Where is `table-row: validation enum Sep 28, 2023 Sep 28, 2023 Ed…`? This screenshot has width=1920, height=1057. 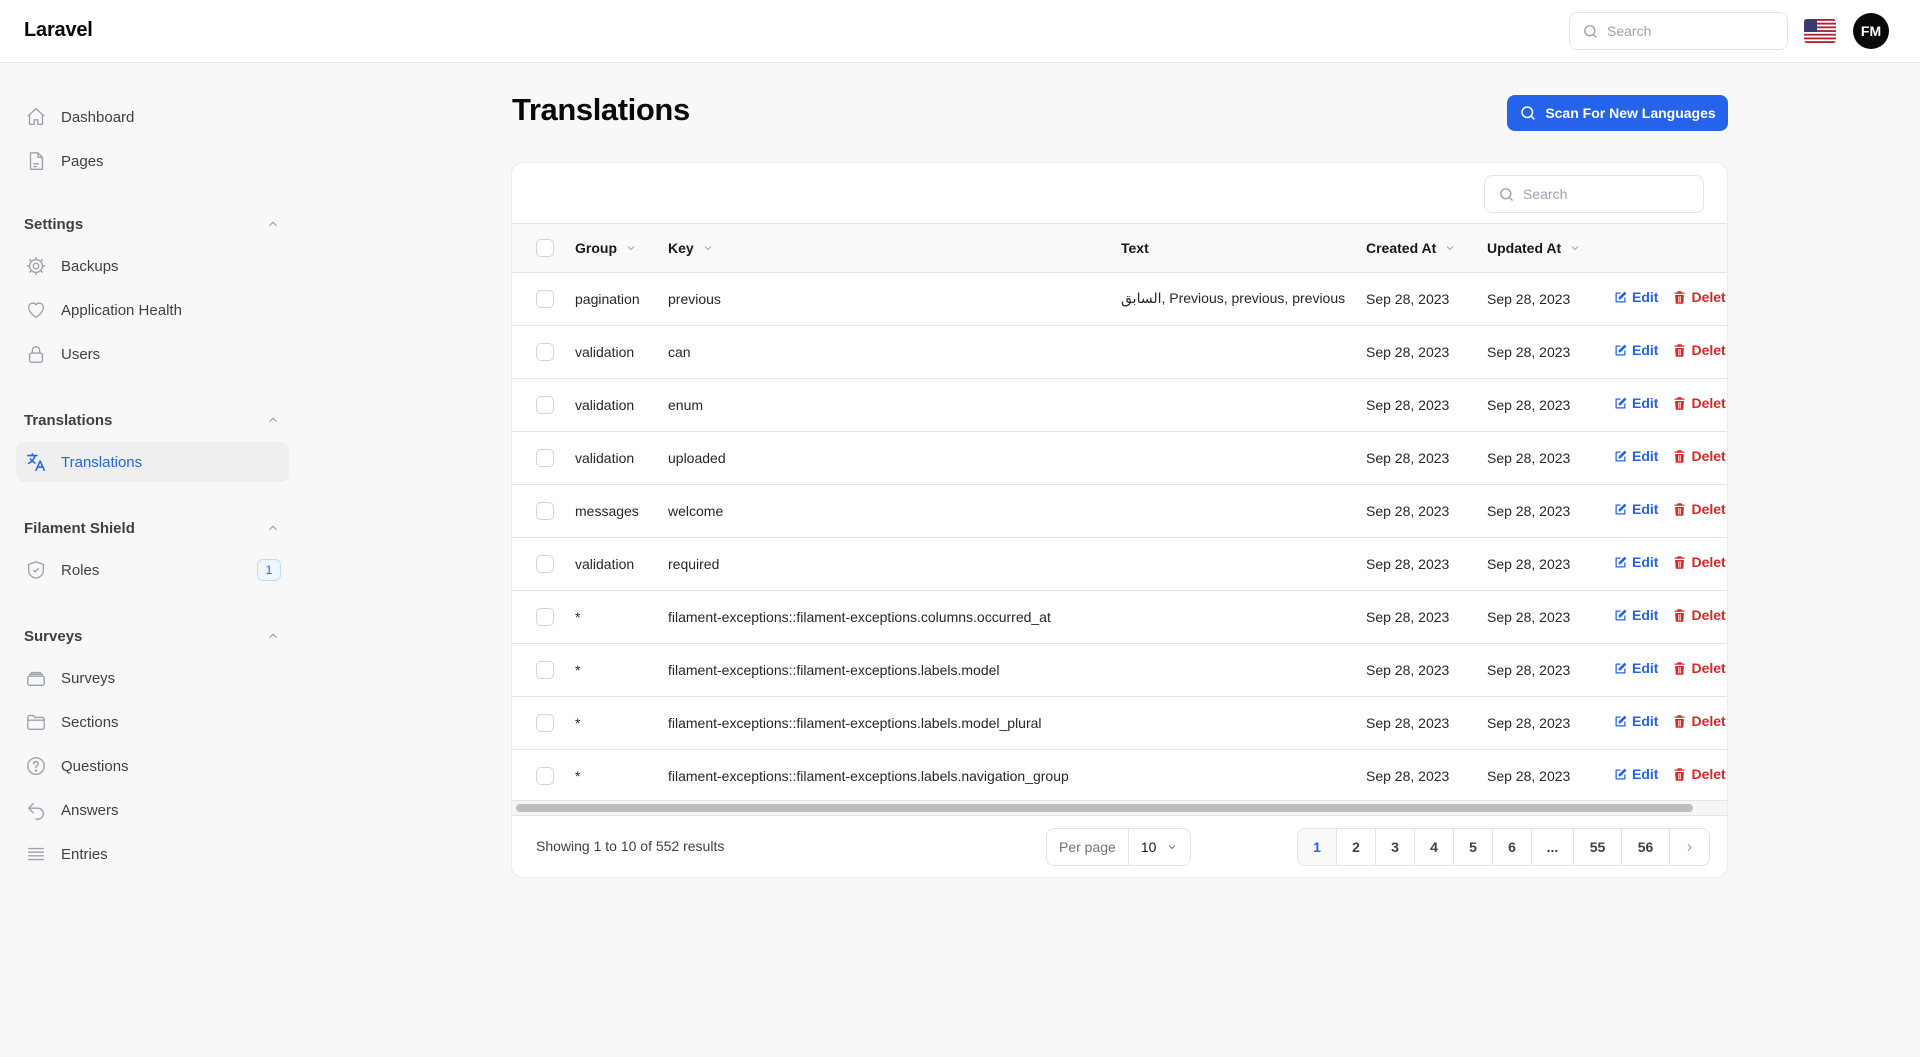
table-row: validation enum Sep 28, 2023 Sep 28, 2023 Ed… is located at coordinates (1119, 404).